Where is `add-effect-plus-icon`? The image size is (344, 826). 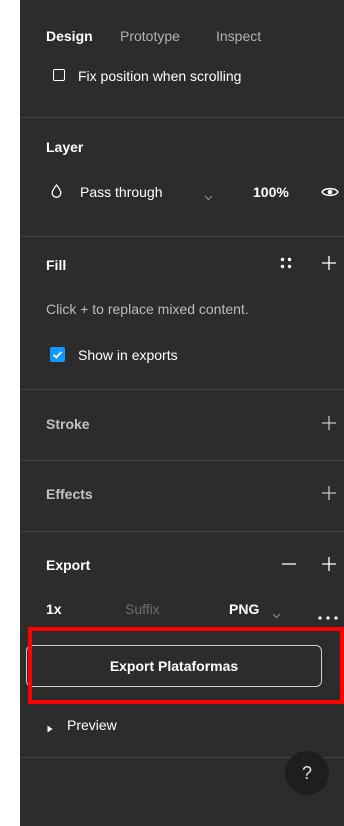
add-effect-plus-icon is located at coordinates (329, 493).